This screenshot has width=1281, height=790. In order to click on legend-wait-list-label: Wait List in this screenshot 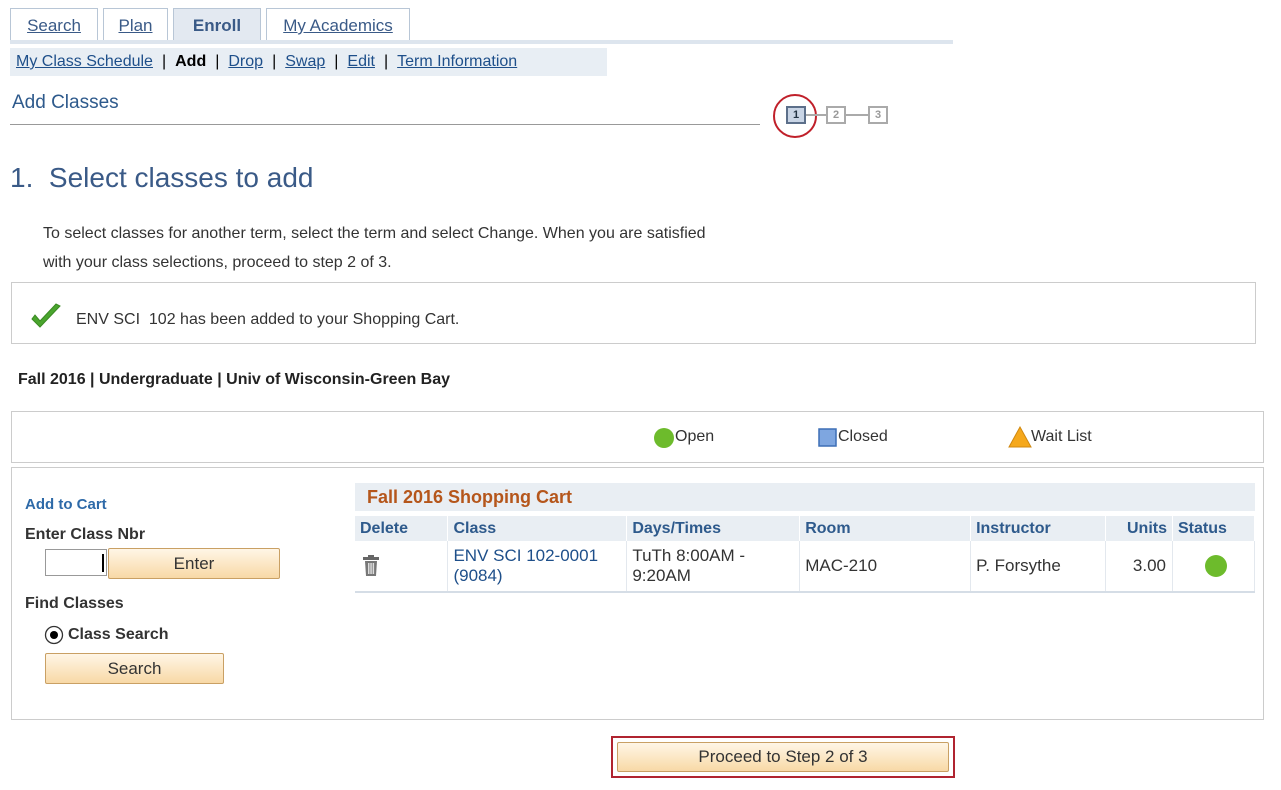, I will do `click(1061, 436)`.